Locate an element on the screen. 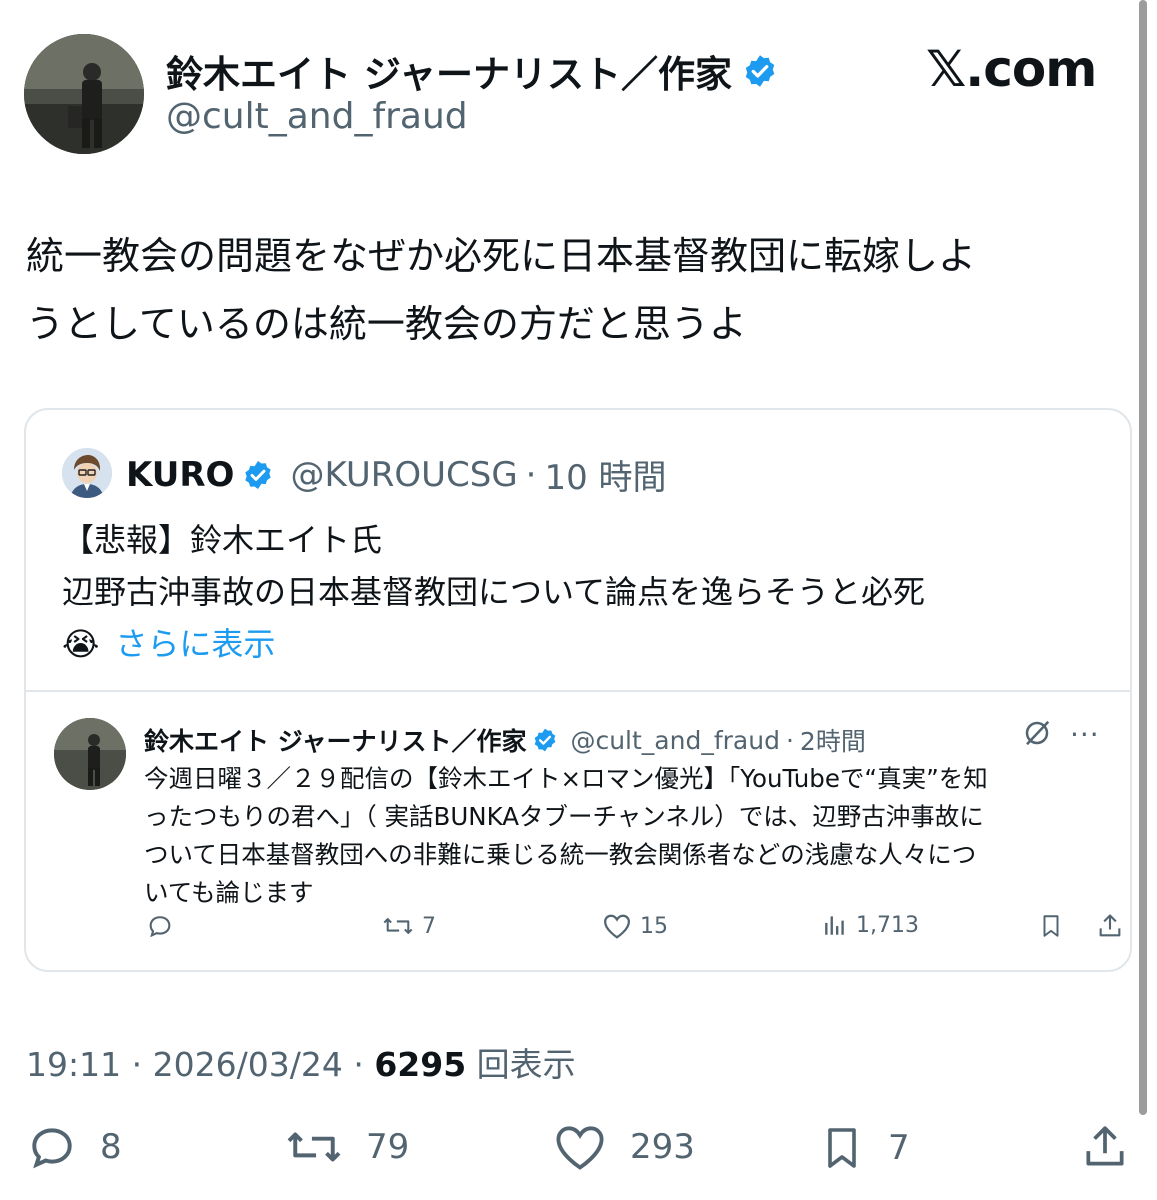 Image resolution: width=1157 pixels, height=1200 pixels. like-count: 293 is located at coordinates (662, 1147).